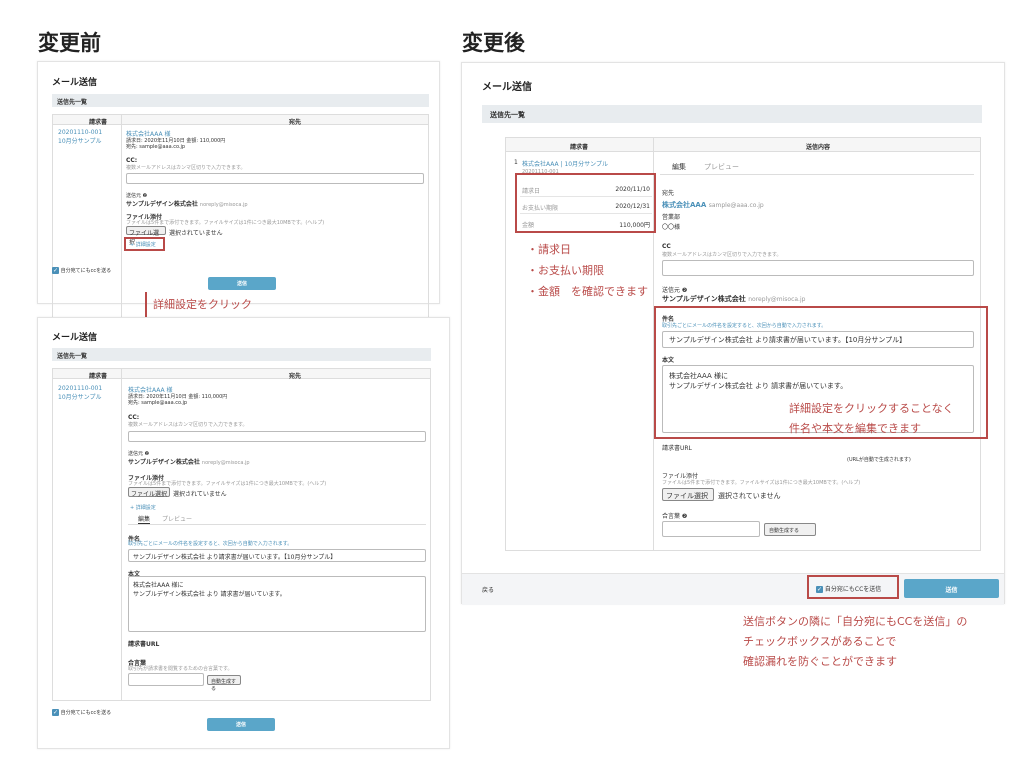 Image resolution: width=1024 pixels, height=768 pixels. I want to click on heading-before: 変更前, so click(69, 43).